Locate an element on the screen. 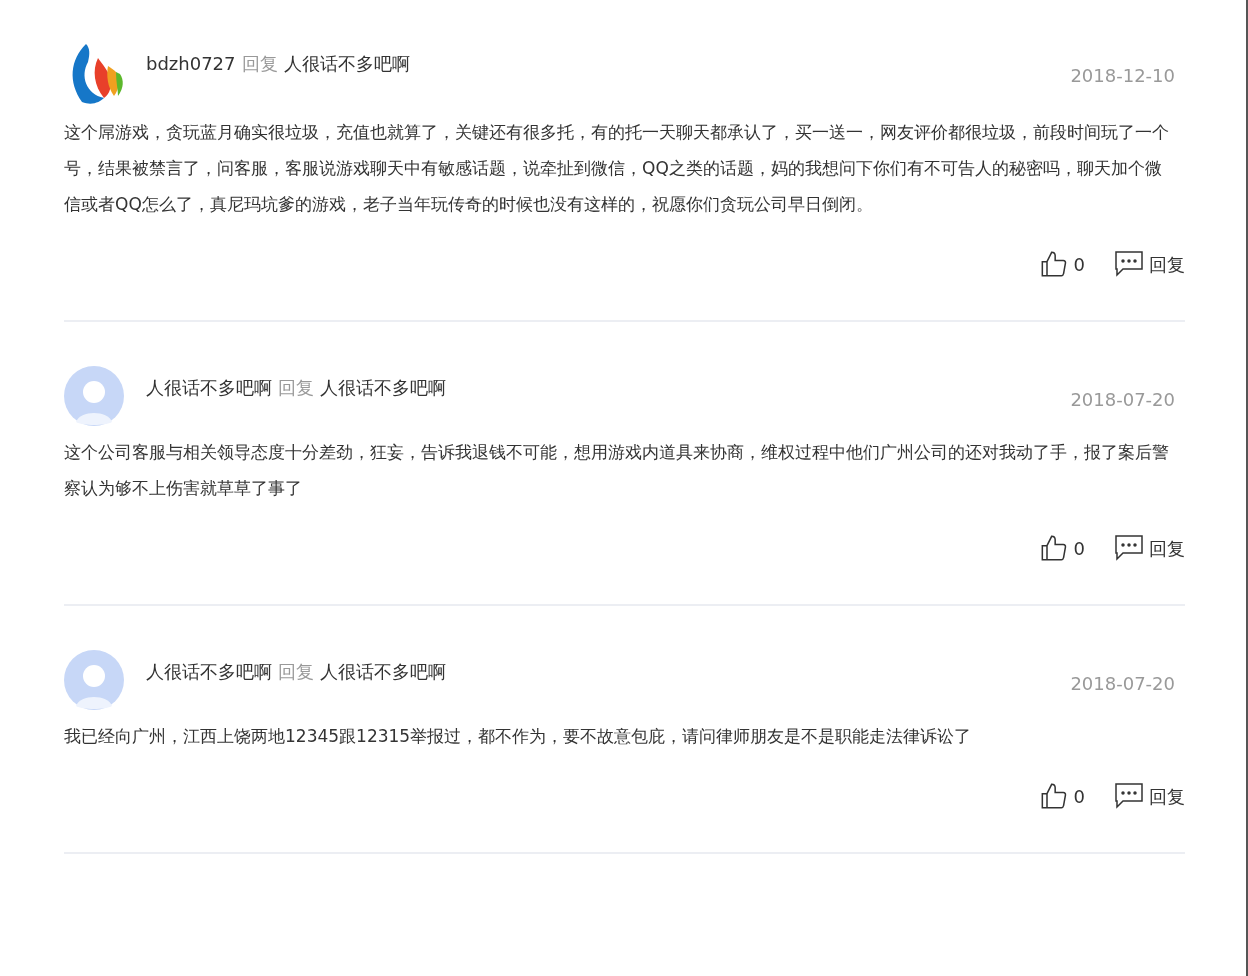 Image resolution: width=1248 pixels, height=976 pixels. comment-text: 这个屌游戏，贪玩蓝月确实很垃圾，充值也就算了，关键还有很多托，有的托一天聊天都承认了，买一送一，网友评价都很垃圾，前段时间玩了一个号，结果被禁言了，问客服，客服说游戏聊天中有敏感话题，说牵扯到微信，QQ之类的话题，妈的我想问下你们有不可告人的秘密吗，聊天加个微信或者QQ怎么了，真尼玛坑爹的游戏，老子当年玩传奇的时候也没有这样的，祝愿你们贪玩公司早日倒闭。 is located at coordinates (617, 168).